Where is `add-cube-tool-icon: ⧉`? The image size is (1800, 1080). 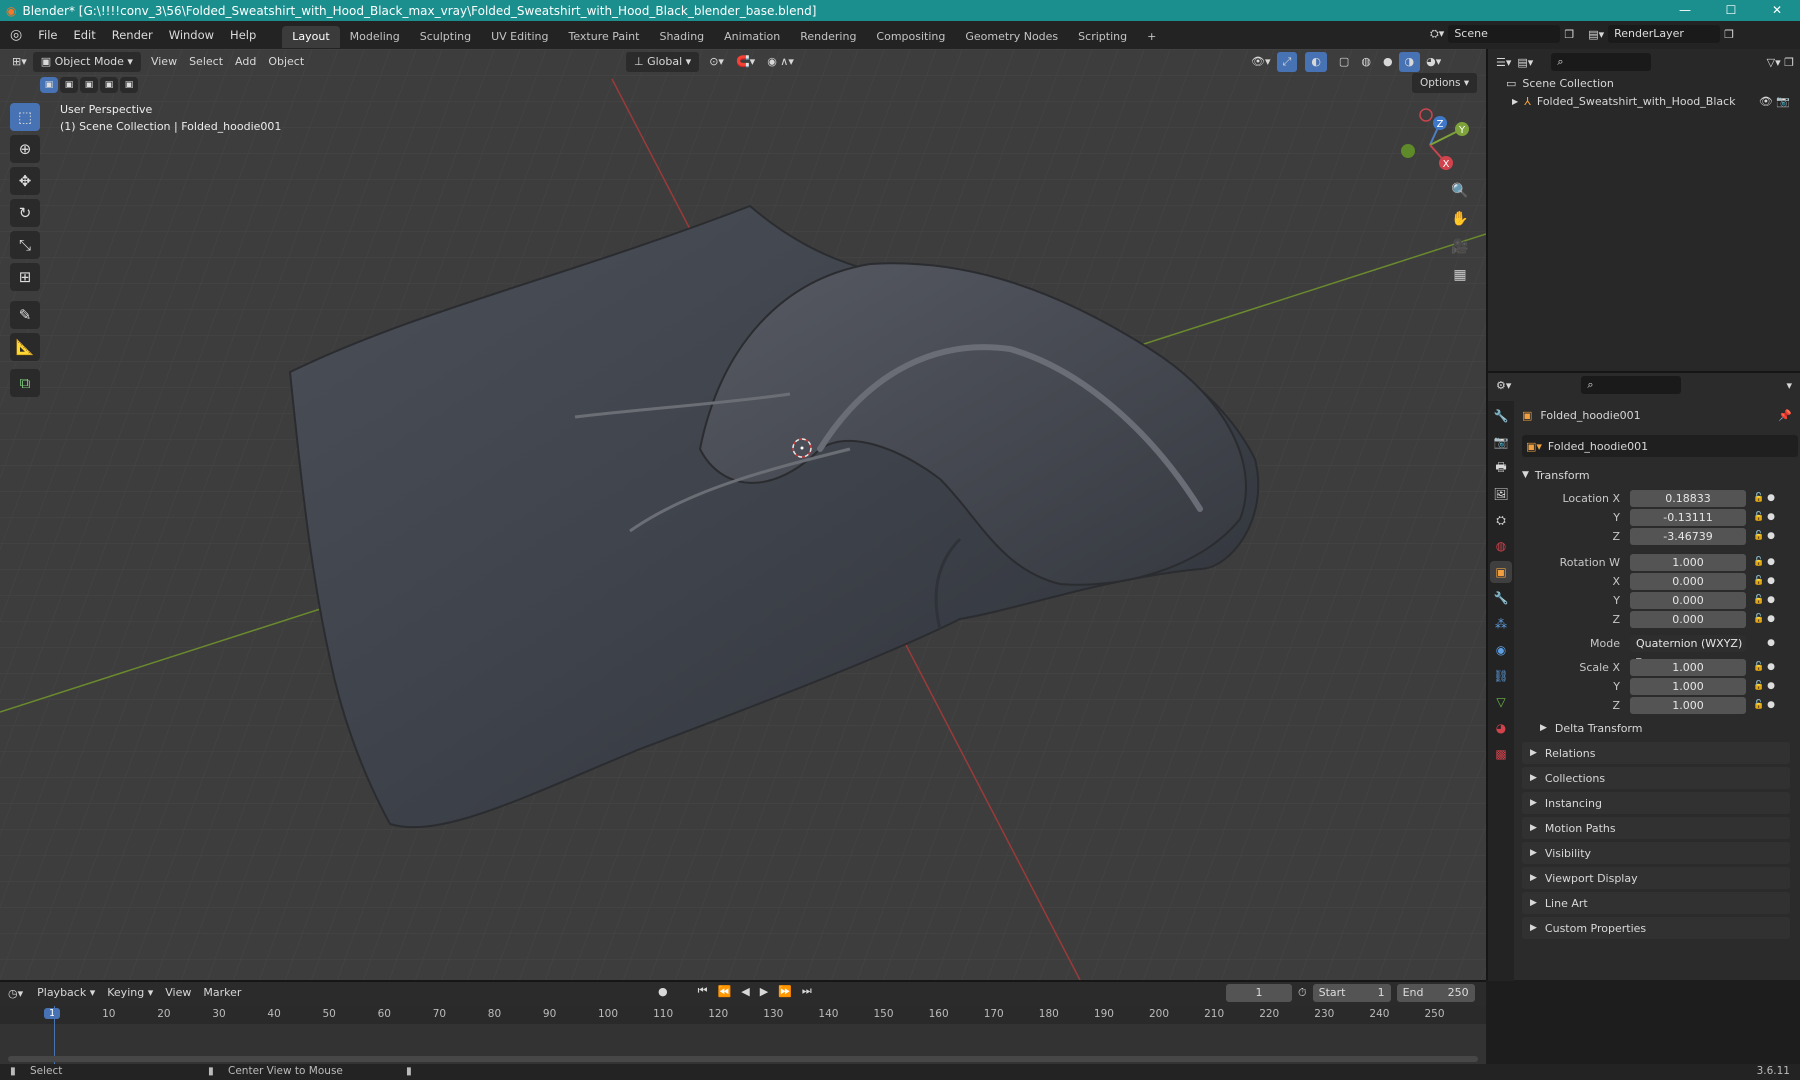 add-cube-tool-icon: ⧉ is located at coordinates (25, 383).